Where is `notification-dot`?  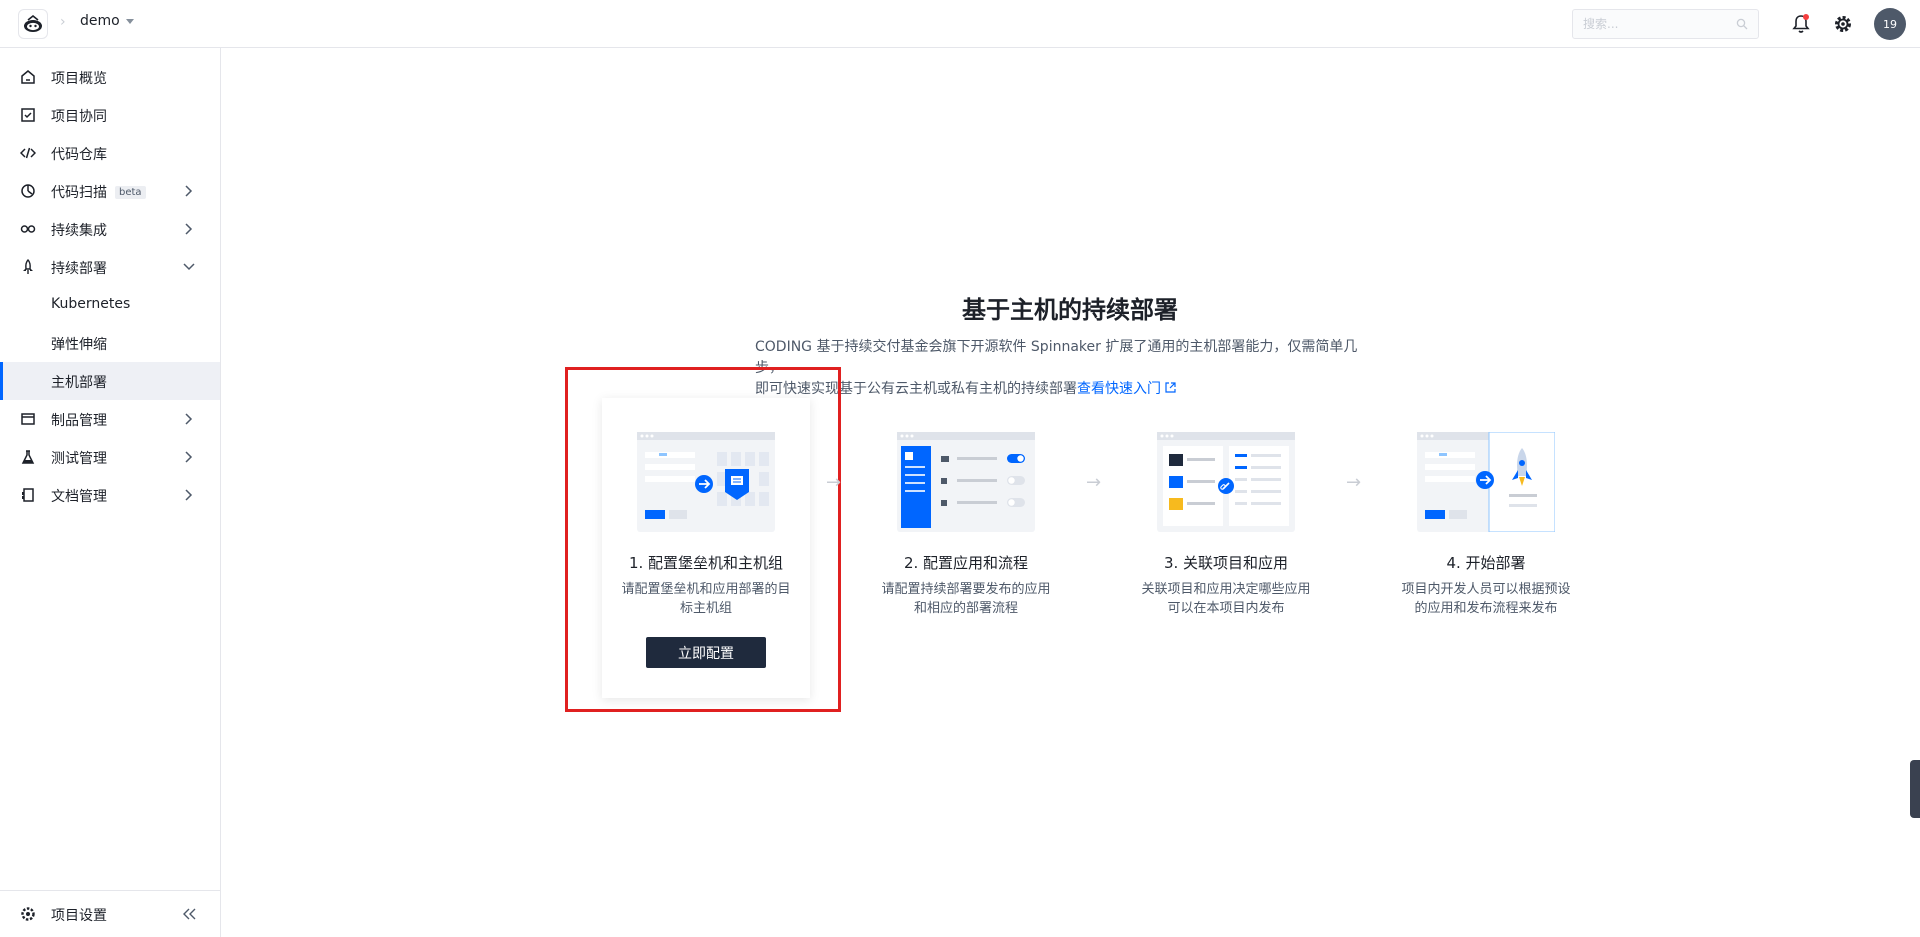
notification-dot is located at coordinates (1806, 17).